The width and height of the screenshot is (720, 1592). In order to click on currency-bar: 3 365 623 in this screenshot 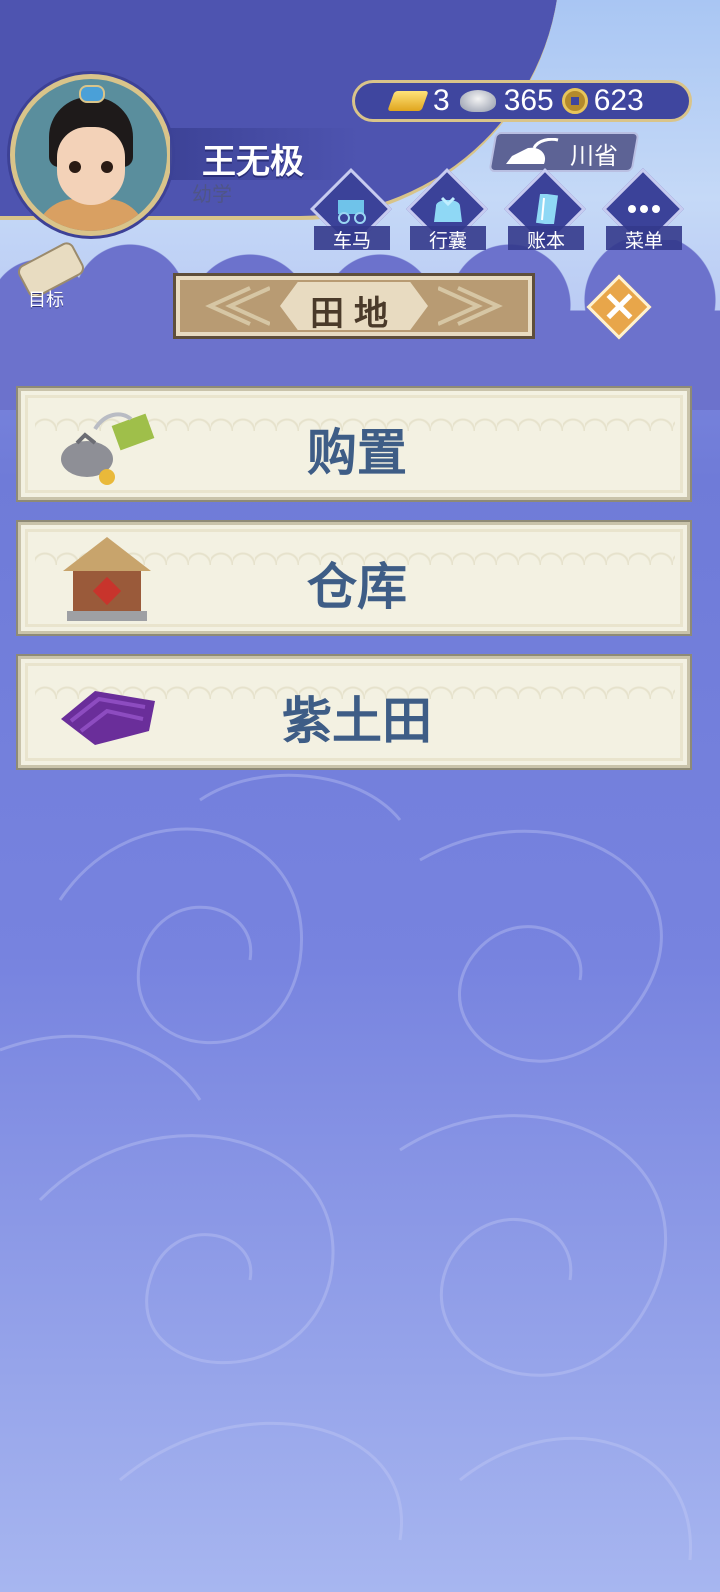, I will do `click(522, 101)`.